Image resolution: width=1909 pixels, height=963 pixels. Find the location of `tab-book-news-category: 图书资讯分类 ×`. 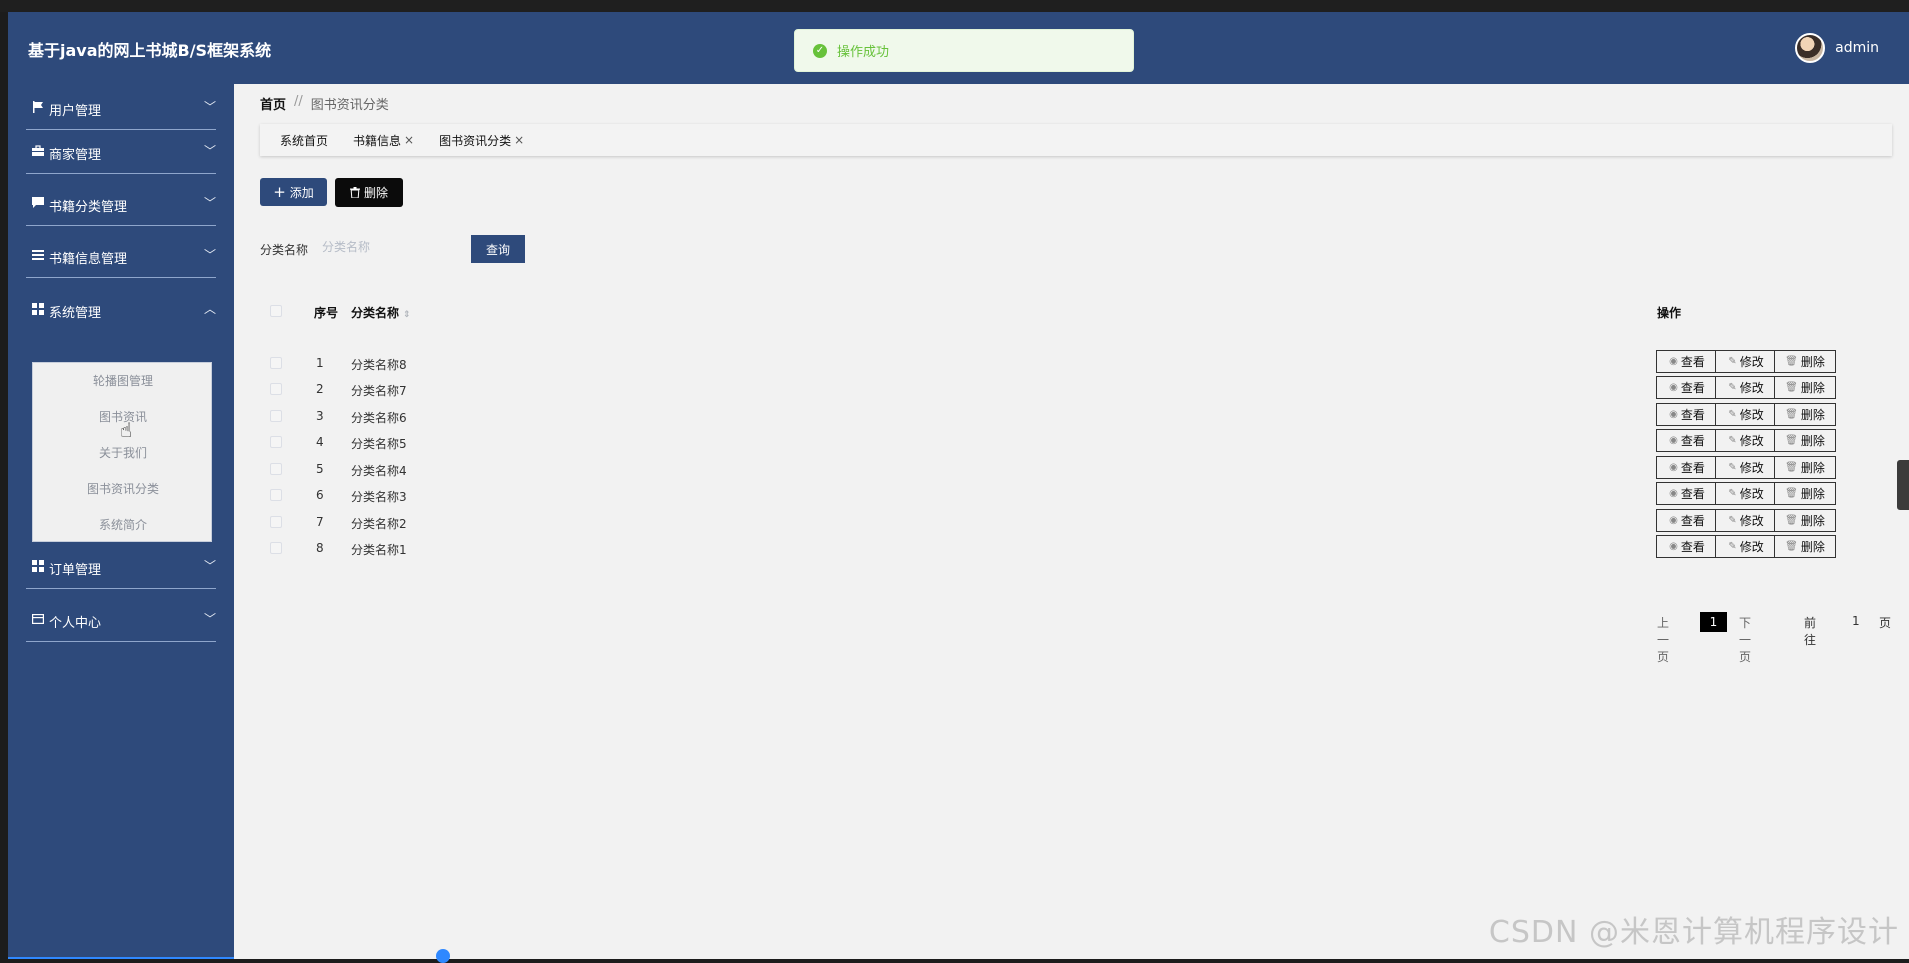

tab-book-news-category: 图书资讯分类 × is located at coordinates (481, 140).